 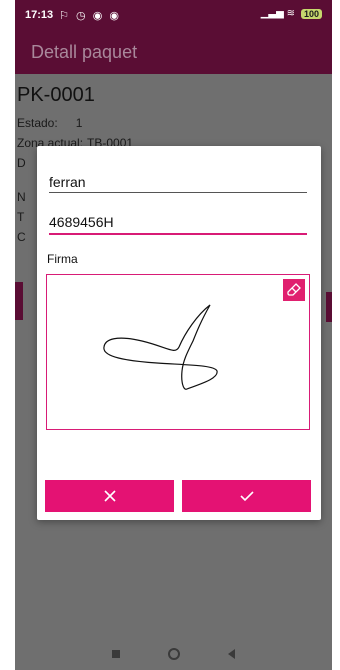 I want to click on id-field-underline, so click(x=178, y=234).